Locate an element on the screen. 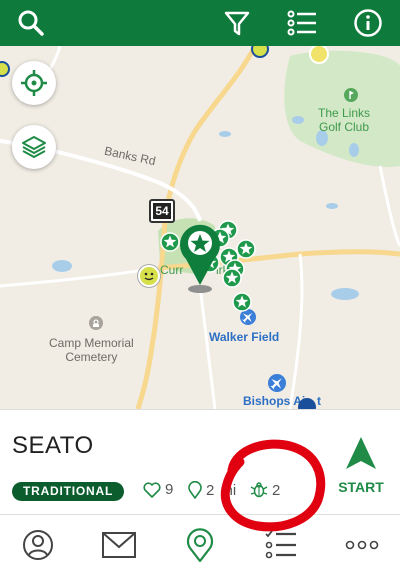 The image size is (400, 575). profile-tab is located at coordinates (38, 545).